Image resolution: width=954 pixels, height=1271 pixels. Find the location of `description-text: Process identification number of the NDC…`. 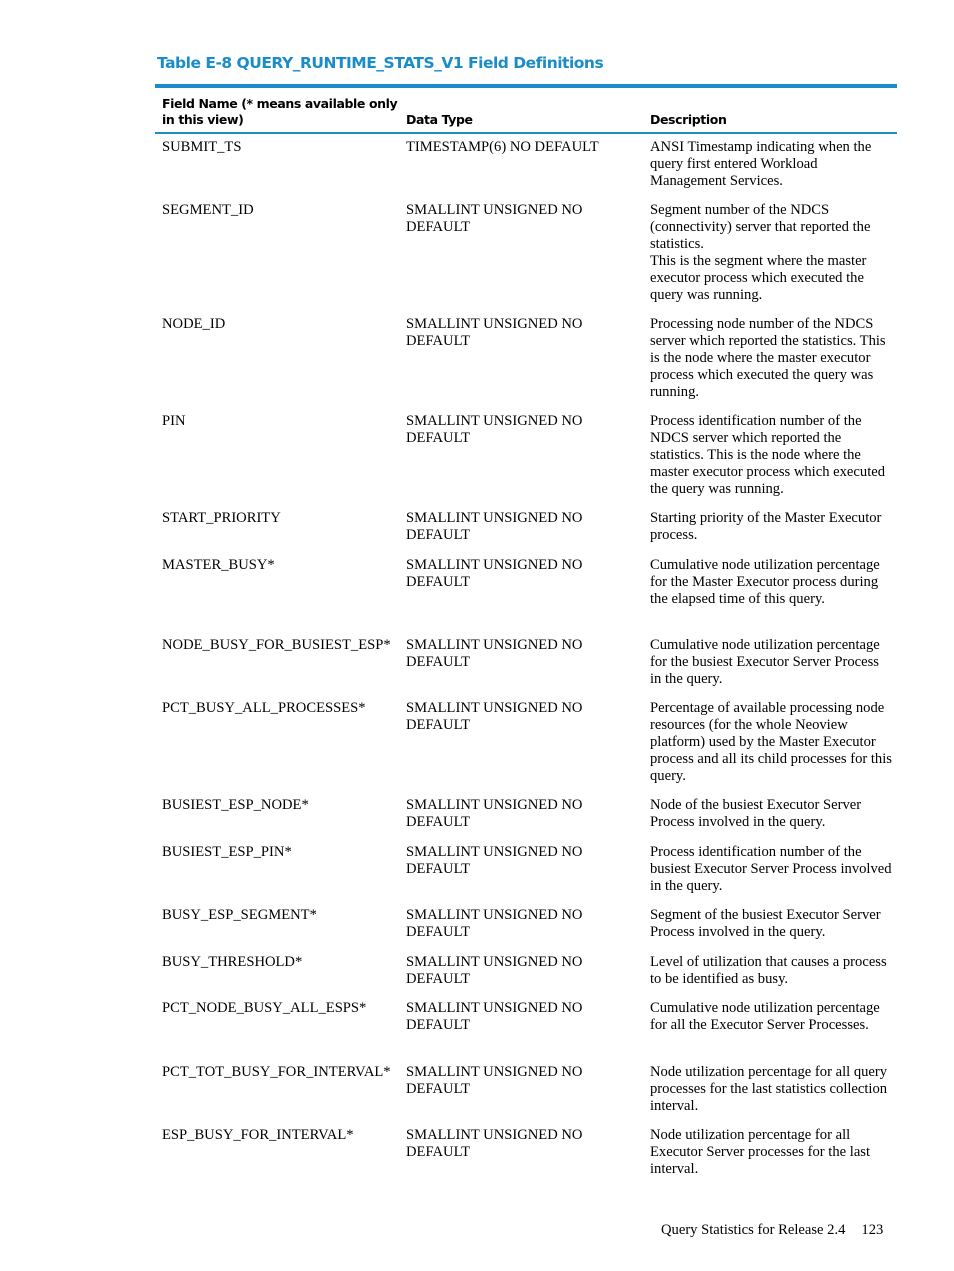

description-text: Process identification number of the NDC… is located at coordinates (768, 455).